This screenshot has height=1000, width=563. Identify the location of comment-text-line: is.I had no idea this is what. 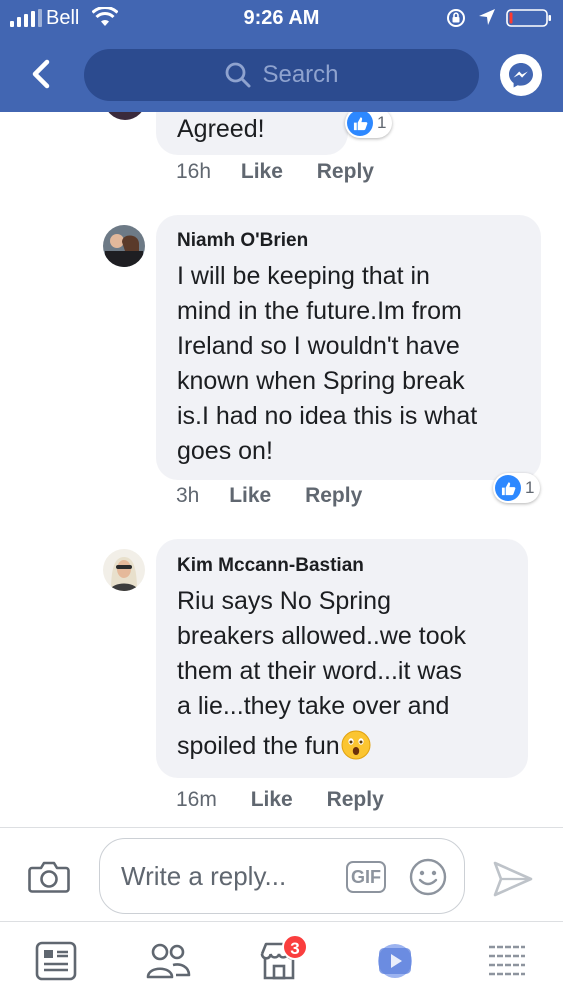
(327, 416).